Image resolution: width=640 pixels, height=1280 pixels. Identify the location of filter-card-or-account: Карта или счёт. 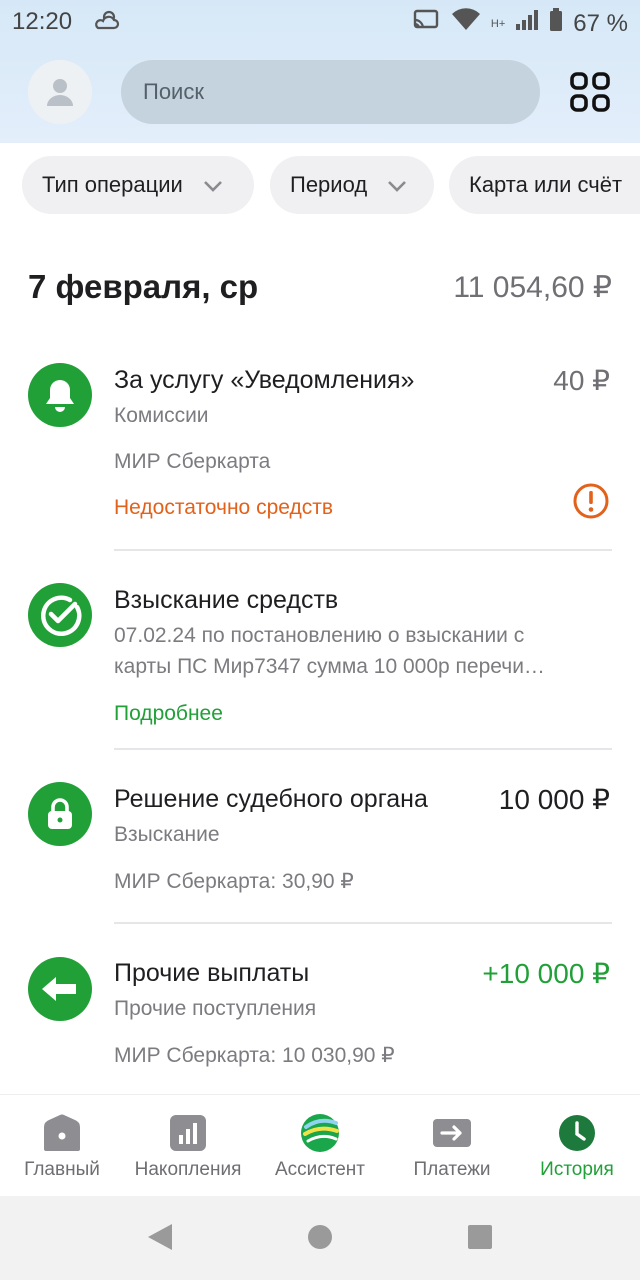
(544, 185).